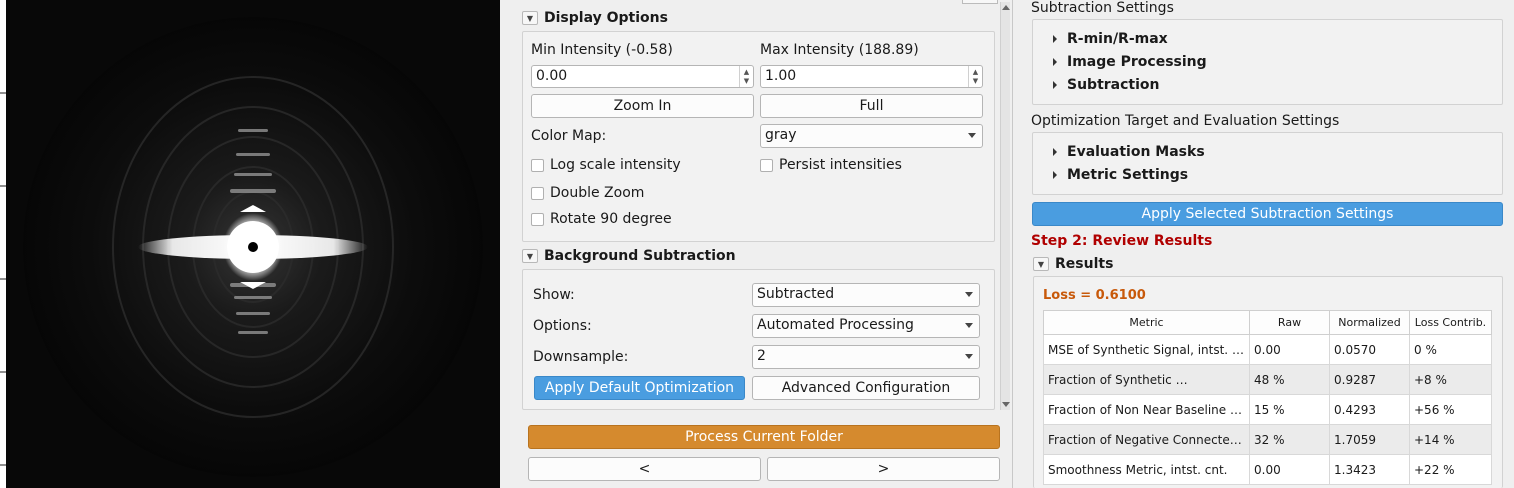 This screenshot has height=488, width=1514. I want to click on tree-item-image-processing: Image Processing, so click(1130, 62).